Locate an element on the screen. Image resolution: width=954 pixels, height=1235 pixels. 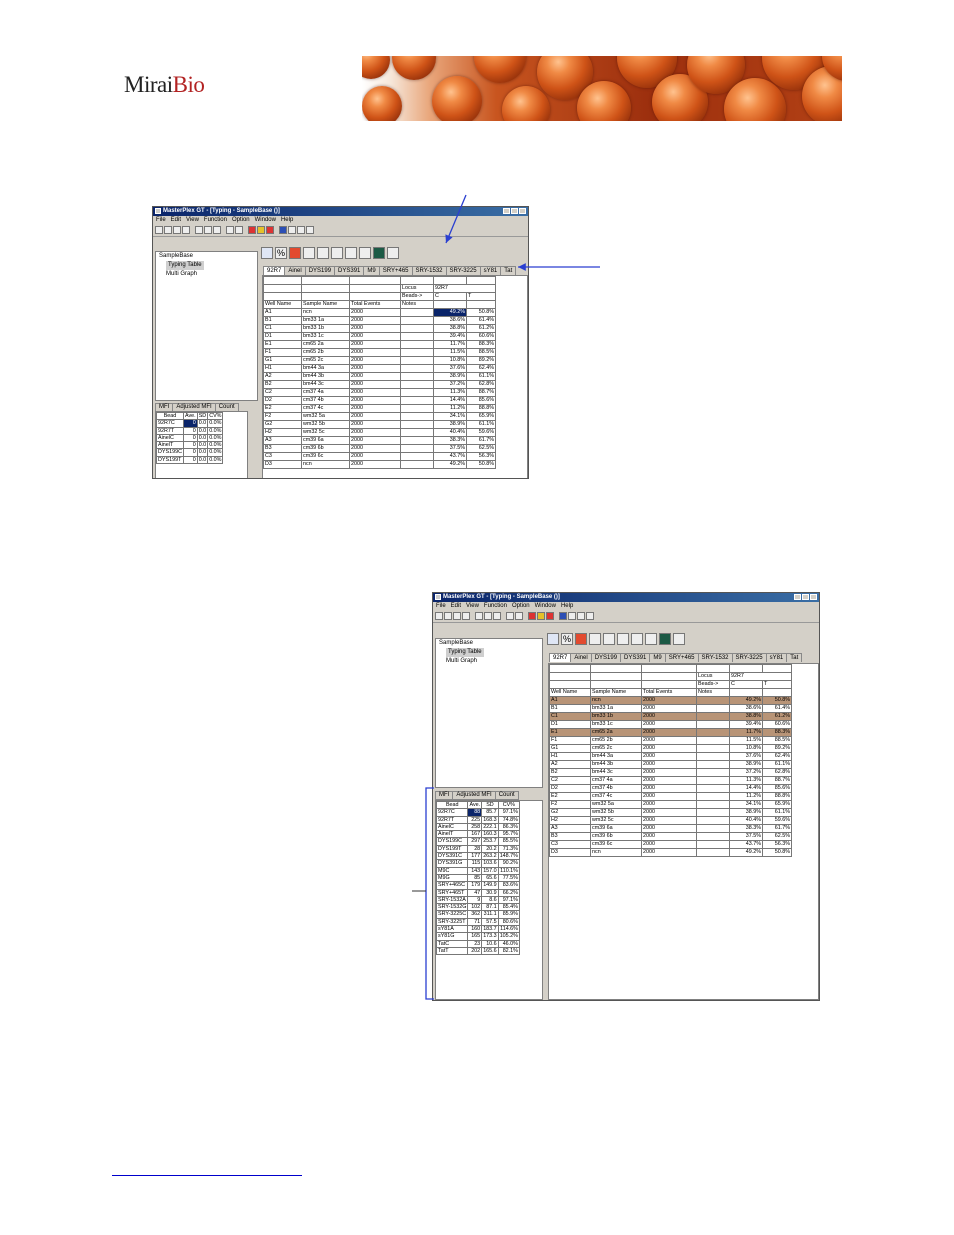
footer-link-underline is located at coordinates (207, 1175).